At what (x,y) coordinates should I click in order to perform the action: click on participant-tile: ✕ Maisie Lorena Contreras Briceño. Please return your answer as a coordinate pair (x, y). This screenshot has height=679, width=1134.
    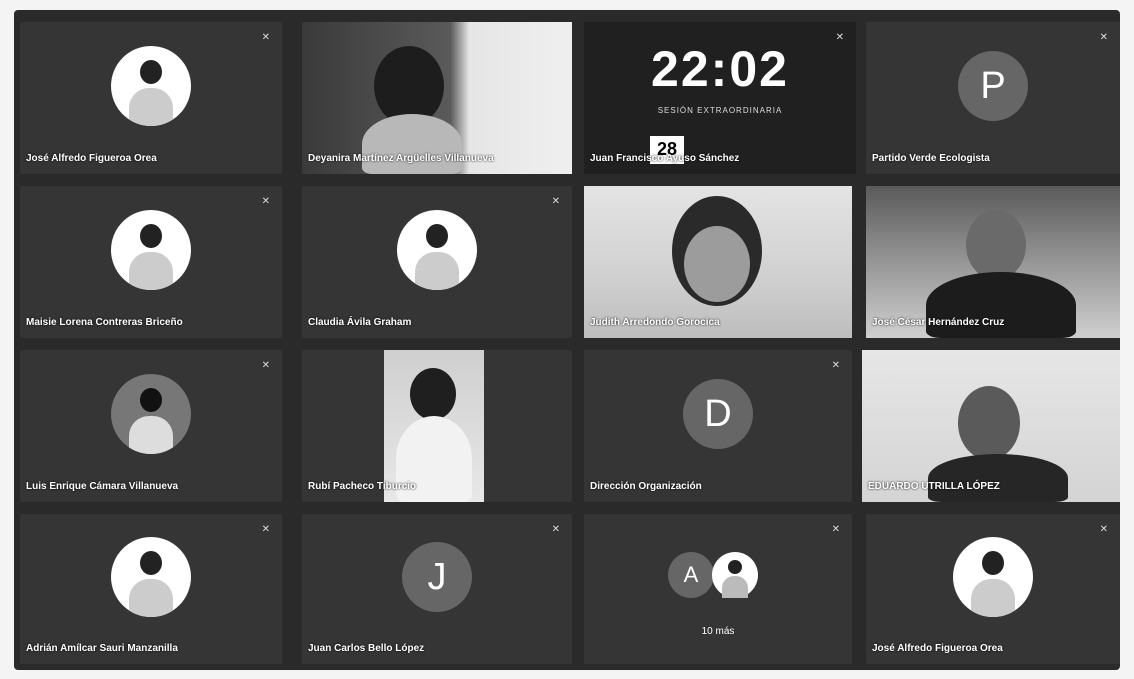
    Looking at the image, I should click on (151, 262).